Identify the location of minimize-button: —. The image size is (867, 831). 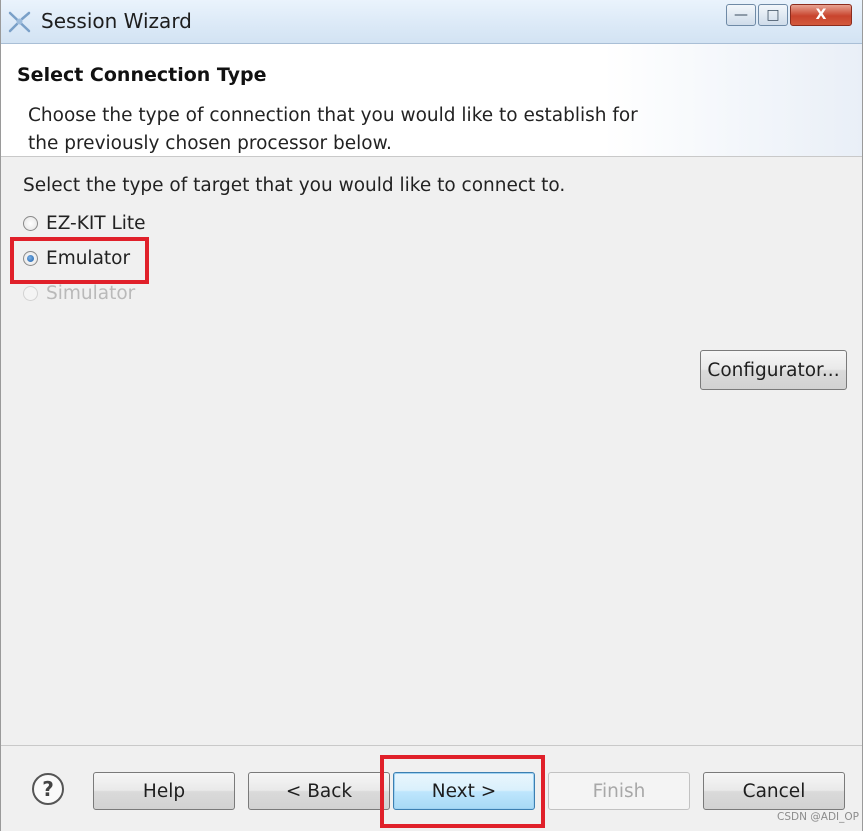
(741, 15).